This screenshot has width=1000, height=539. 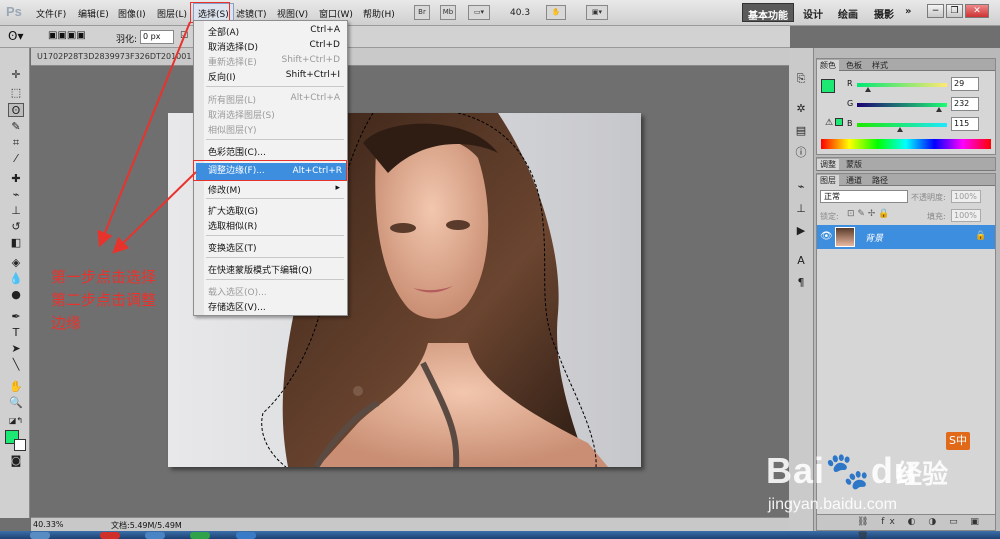 What do you see at coordinates (132, 13) in the screenshot?
I see `menu-image: 图像(I)` at bounding box center [132, 13].